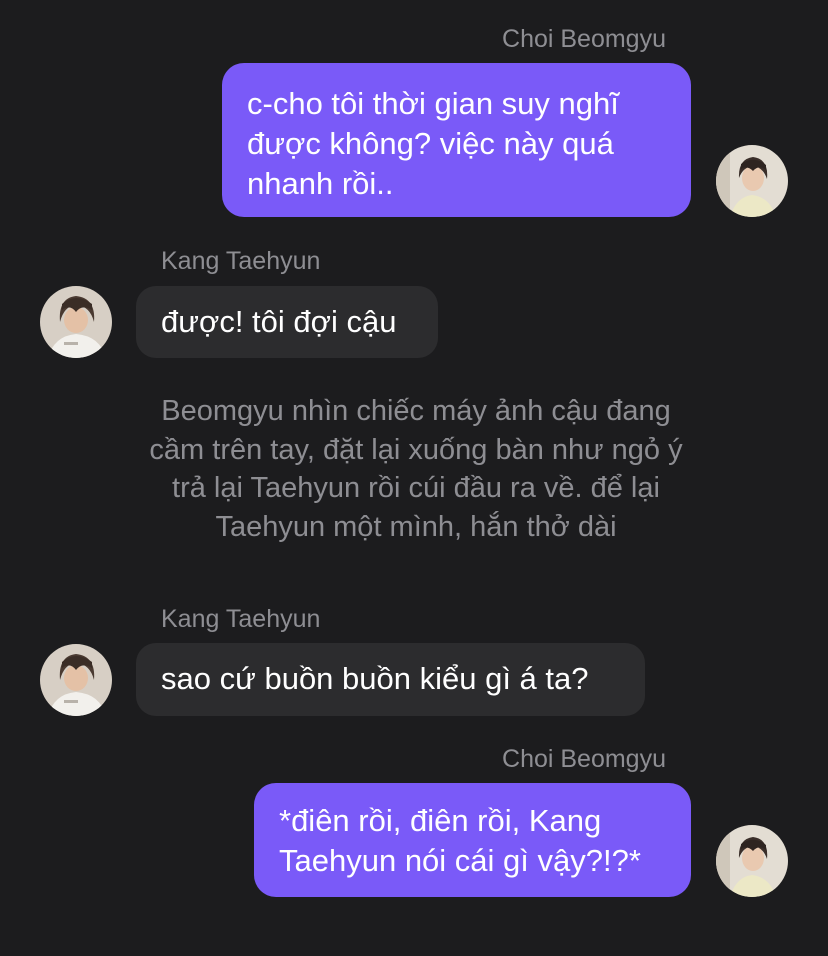 This screenshot has height=956, width=828. Describe the element at coordinates (416, 411) in the screenshot. I see `narration-line: Beomgyu nhìn chiếc máy ảnh cậu đang` at that location.